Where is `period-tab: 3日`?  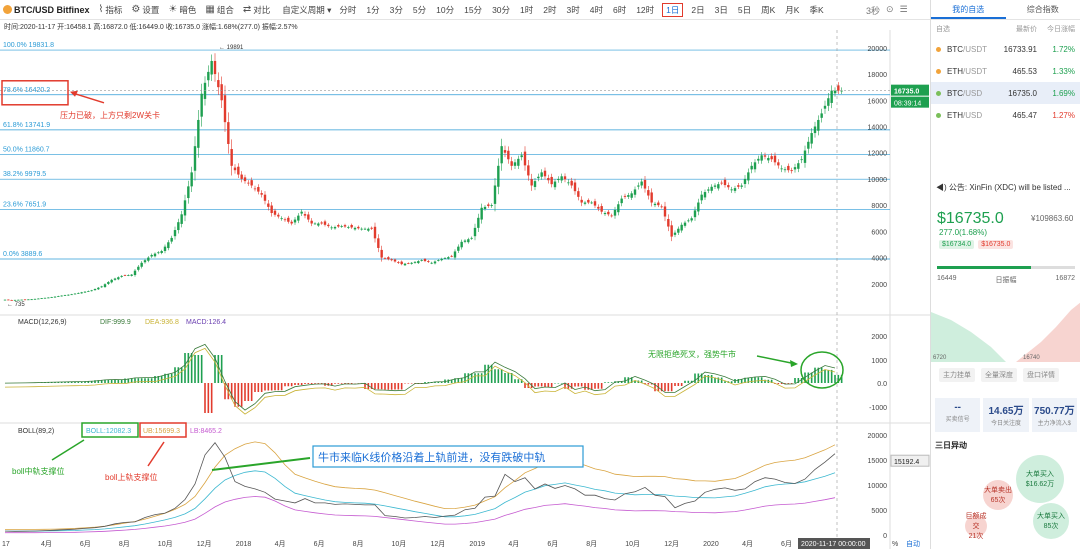
period-tab: 3日 is located at coordinates (721, 10).